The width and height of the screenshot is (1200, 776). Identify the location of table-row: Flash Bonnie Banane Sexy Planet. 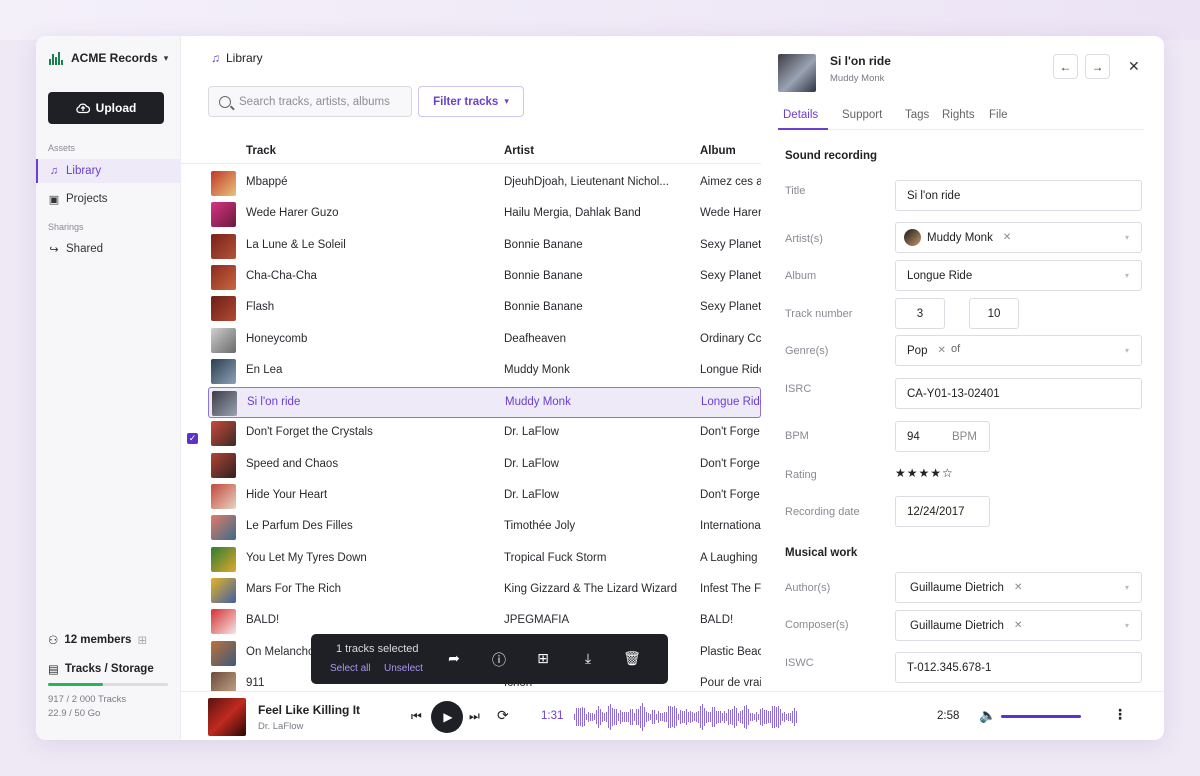
(484, 308).